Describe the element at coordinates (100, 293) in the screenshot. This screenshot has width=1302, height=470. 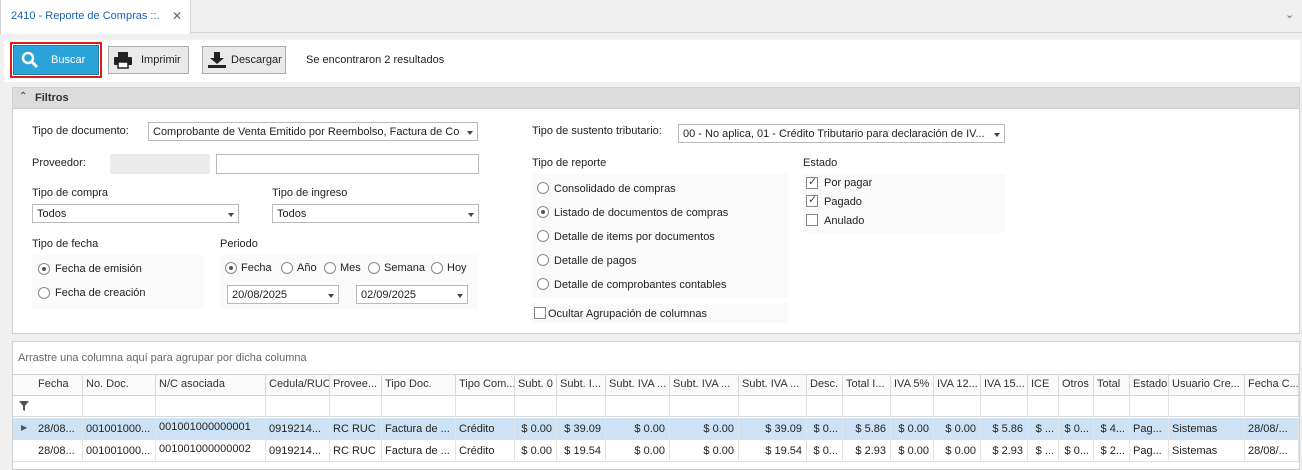
I see `fecha-creacion-label: Fecha de creación` at that location.